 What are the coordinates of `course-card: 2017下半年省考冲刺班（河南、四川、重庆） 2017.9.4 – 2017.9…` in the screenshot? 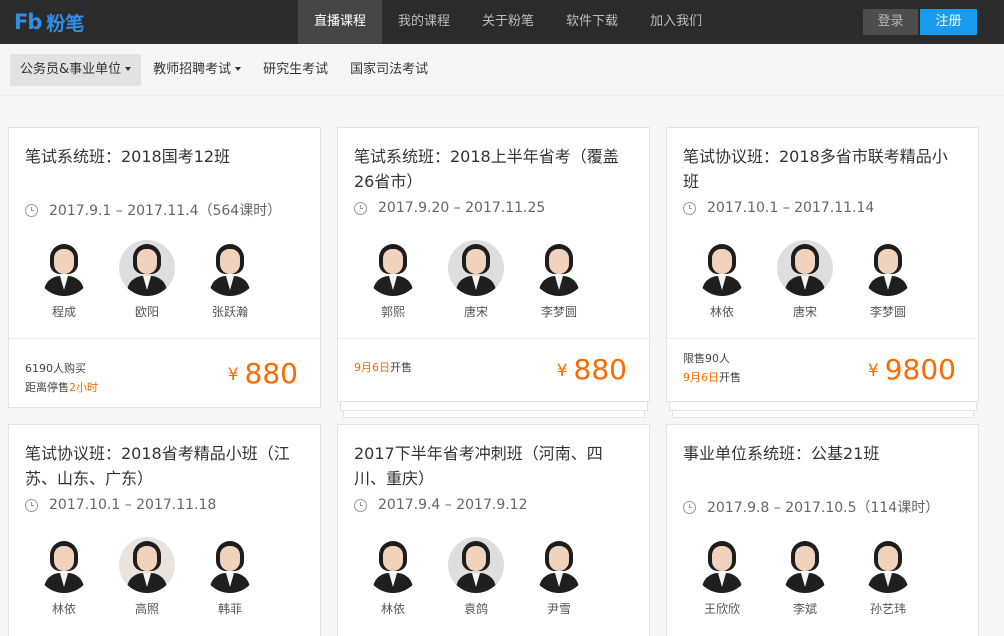 It's located at (493, 530).